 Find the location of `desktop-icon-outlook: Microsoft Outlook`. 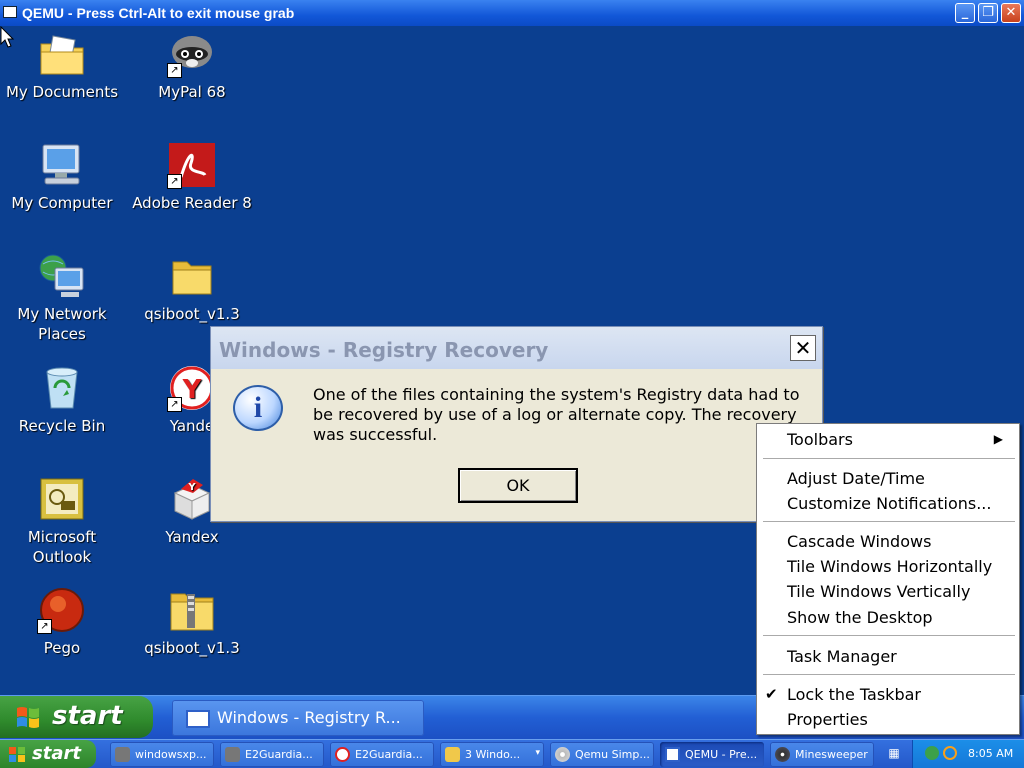

desktop-icon-outlook: Microsoft Outlook is located at coordinates (63, 521).